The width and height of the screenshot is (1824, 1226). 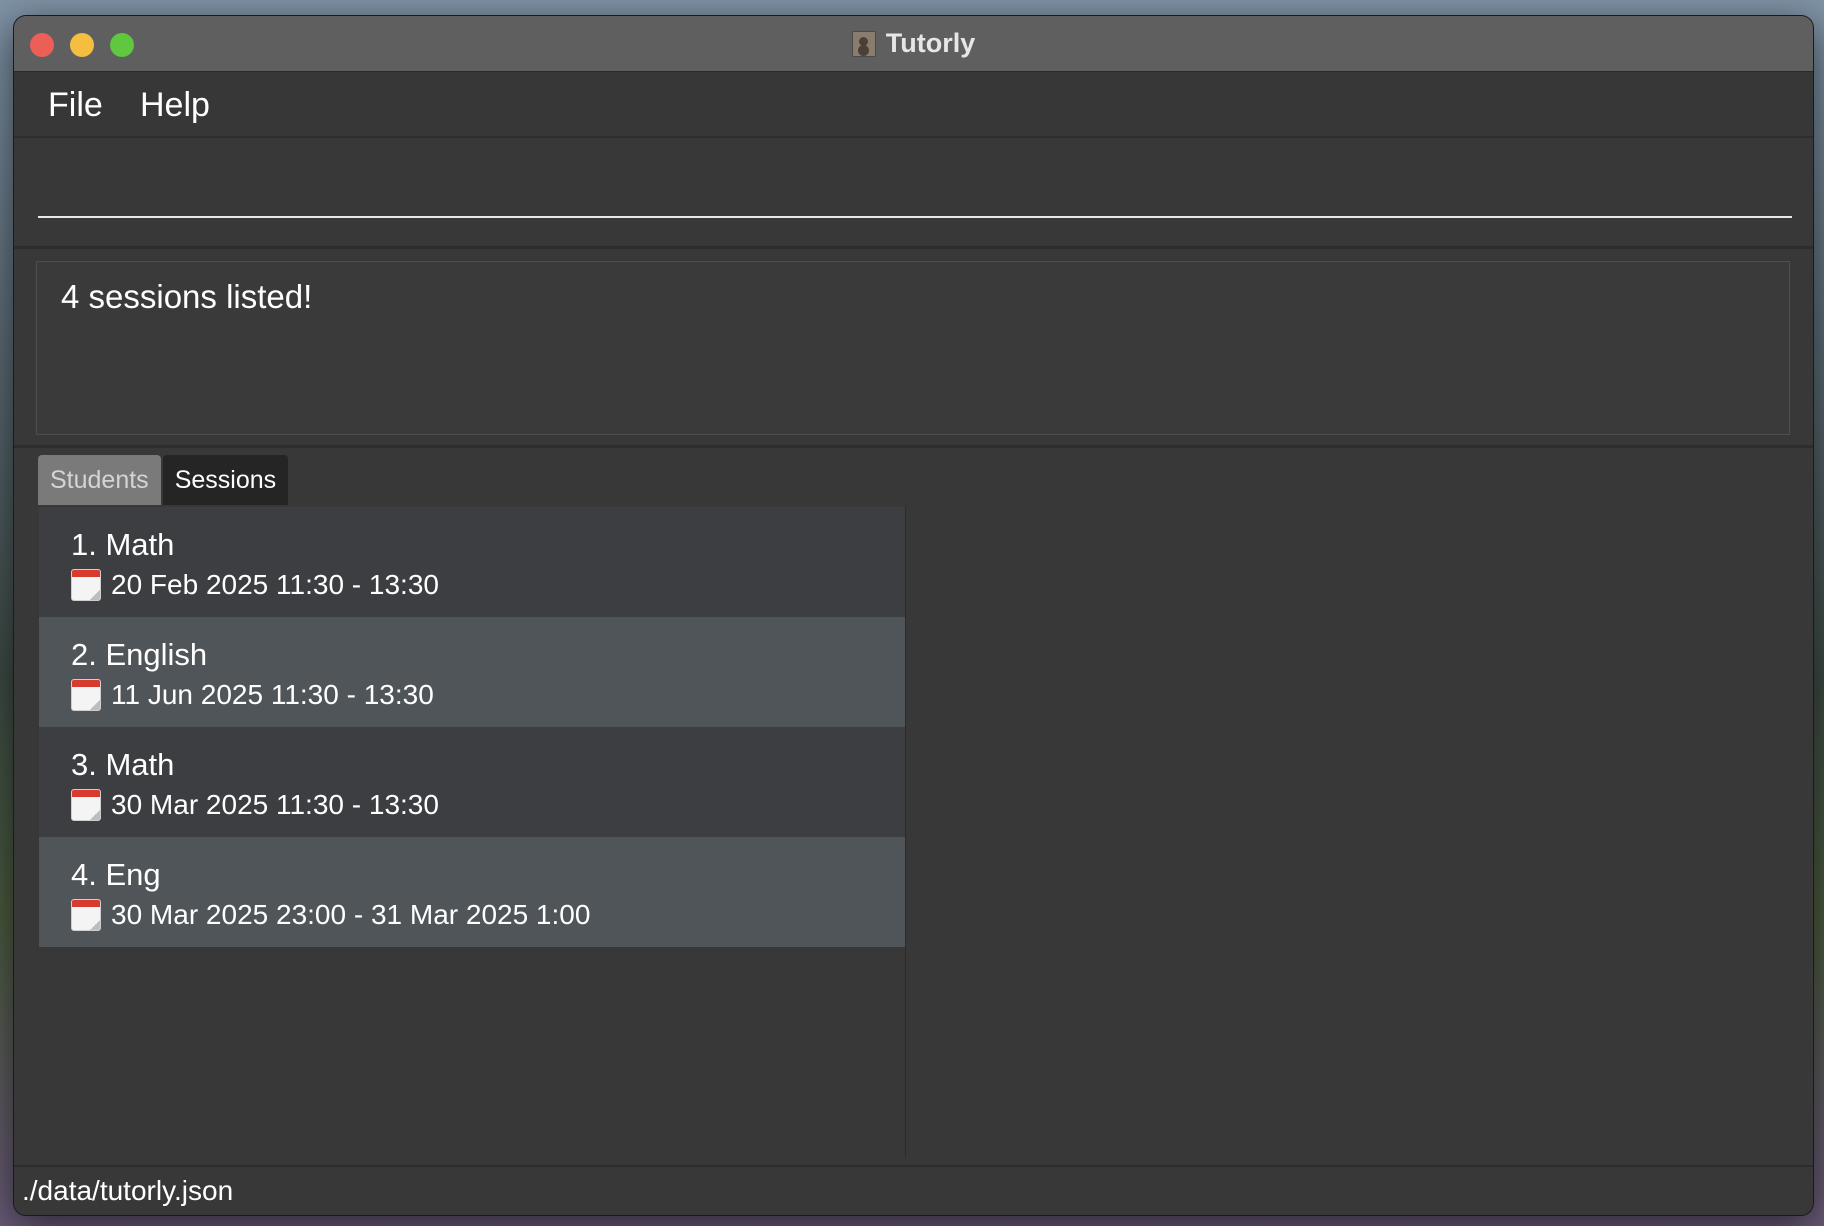 I want to click on tab-students: Students, so click(x=99, y=480).